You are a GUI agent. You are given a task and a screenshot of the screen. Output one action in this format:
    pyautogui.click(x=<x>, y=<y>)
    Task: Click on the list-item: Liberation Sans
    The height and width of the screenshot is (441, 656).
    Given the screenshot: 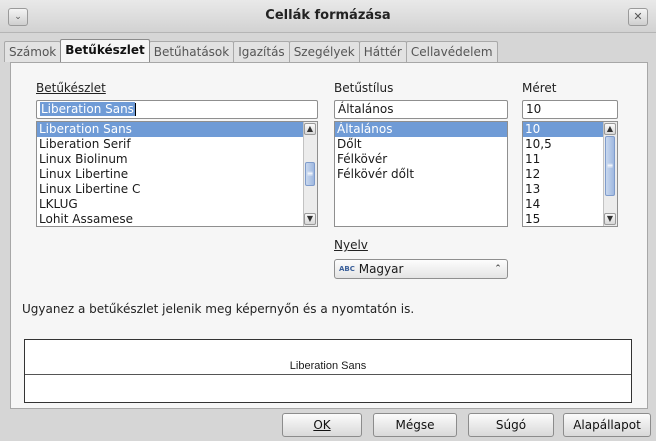 What is the action you would take?
    pyautogui.click(x=177, y=129)
    